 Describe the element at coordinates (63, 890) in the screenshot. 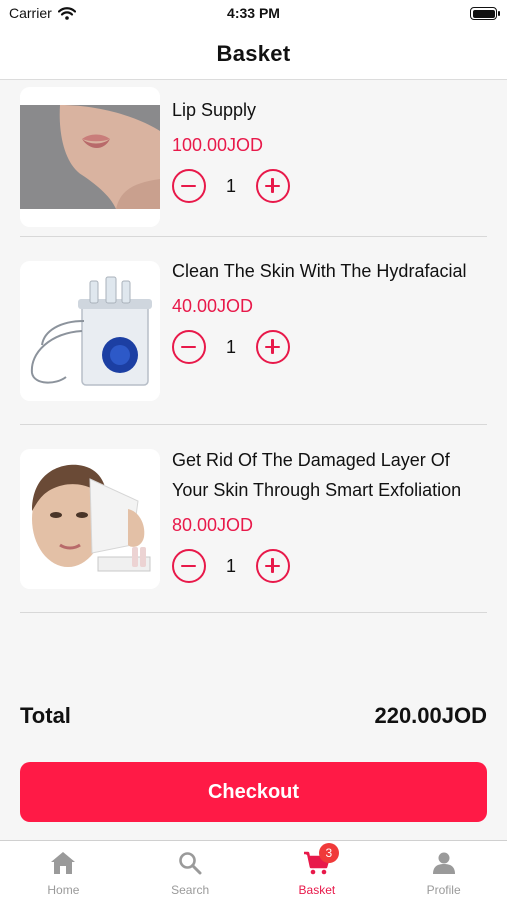

I see `tab-label: Home` at that location.